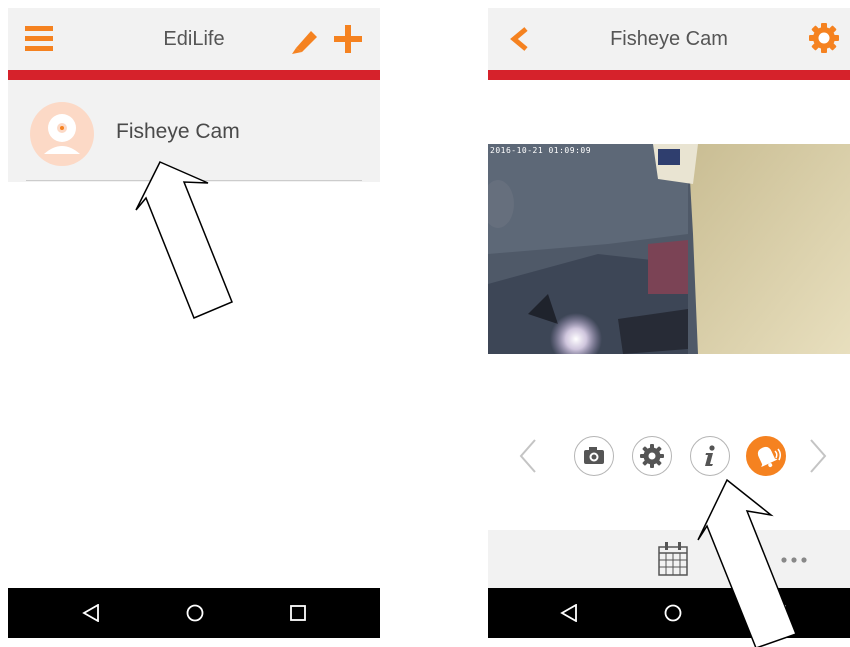  I want to click on video-timestamp: 2016-10-21 01:09:09, so click(541, 150).